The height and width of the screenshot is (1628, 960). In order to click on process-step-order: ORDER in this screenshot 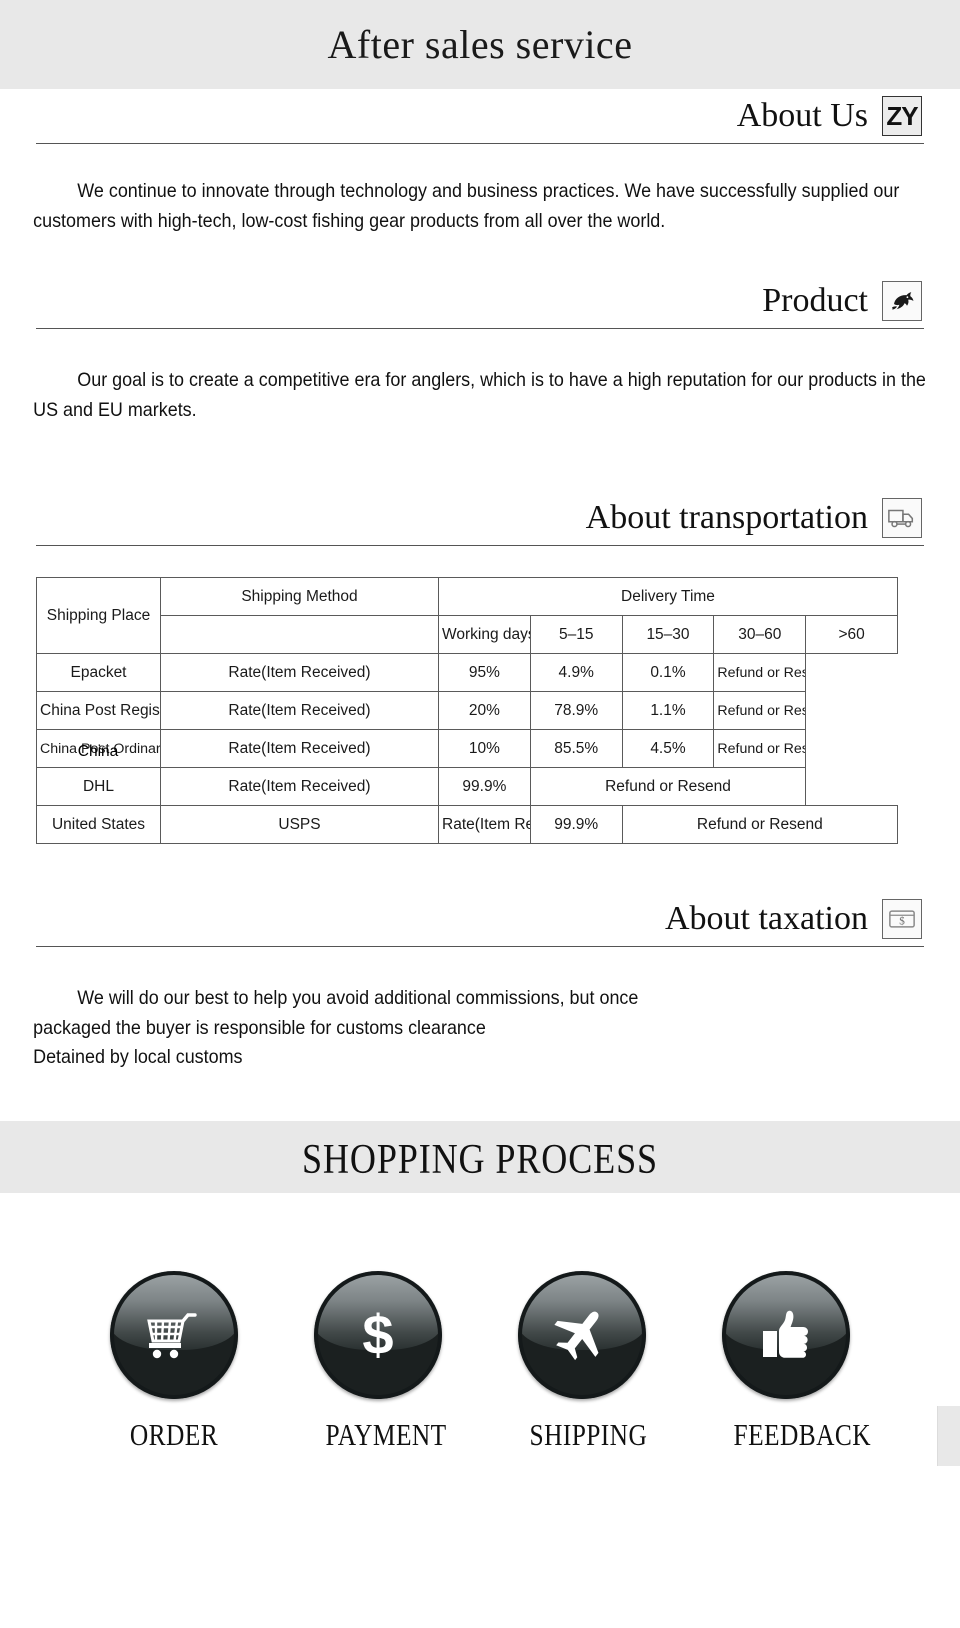, I will do `click(174, 1361)`.